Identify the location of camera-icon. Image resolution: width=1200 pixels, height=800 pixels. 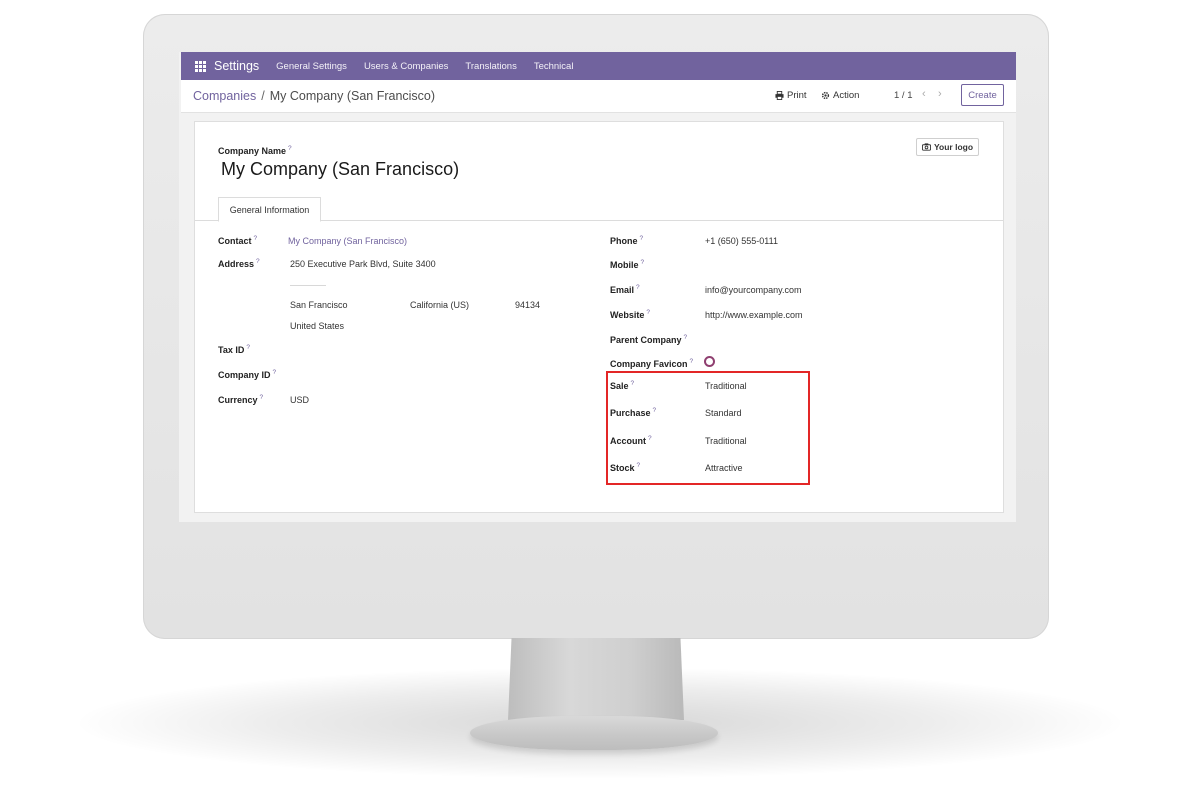
(926, 147).